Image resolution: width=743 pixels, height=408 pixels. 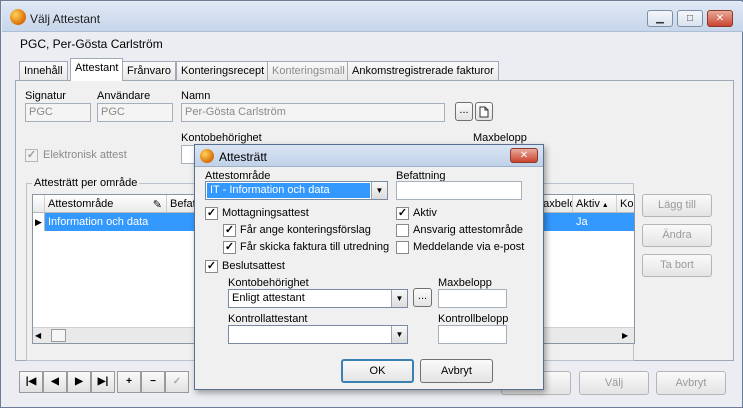 I want to click on signatur-field: PGC, so click(x=58, y=112).